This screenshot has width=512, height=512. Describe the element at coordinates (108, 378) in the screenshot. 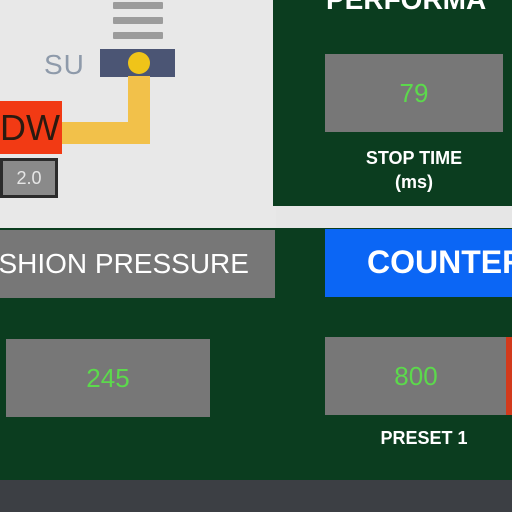

I see `cushion-pressure-value: 245` at that location.